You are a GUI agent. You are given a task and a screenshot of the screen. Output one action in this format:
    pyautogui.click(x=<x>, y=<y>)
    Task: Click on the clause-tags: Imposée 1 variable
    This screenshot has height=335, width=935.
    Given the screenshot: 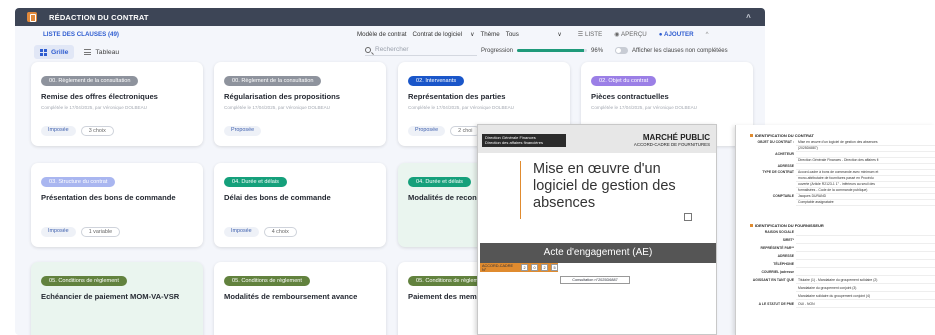 What is the action you would take?
    pyautogui.click(x=81, y=232)
    